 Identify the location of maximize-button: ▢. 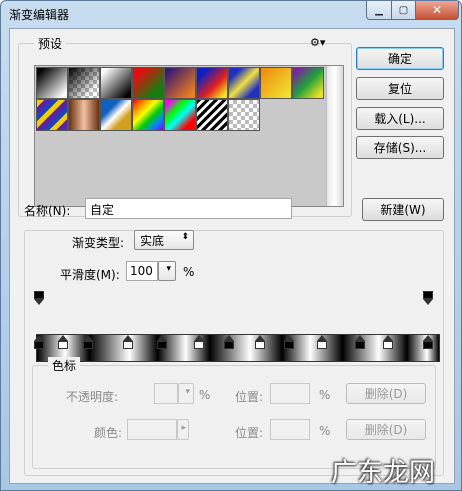
(403, 10).